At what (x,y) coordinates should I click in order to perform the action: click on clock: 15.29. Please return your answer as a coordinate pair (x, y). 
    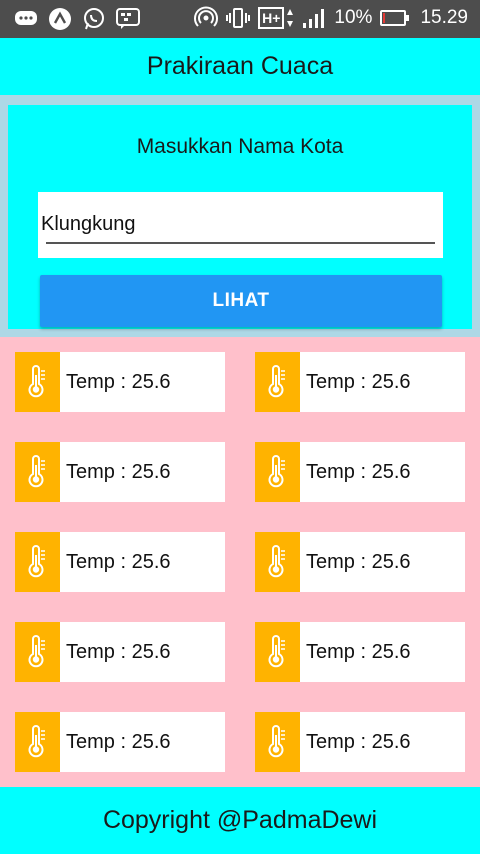
    Looking at the image, I should click on (444, 17).